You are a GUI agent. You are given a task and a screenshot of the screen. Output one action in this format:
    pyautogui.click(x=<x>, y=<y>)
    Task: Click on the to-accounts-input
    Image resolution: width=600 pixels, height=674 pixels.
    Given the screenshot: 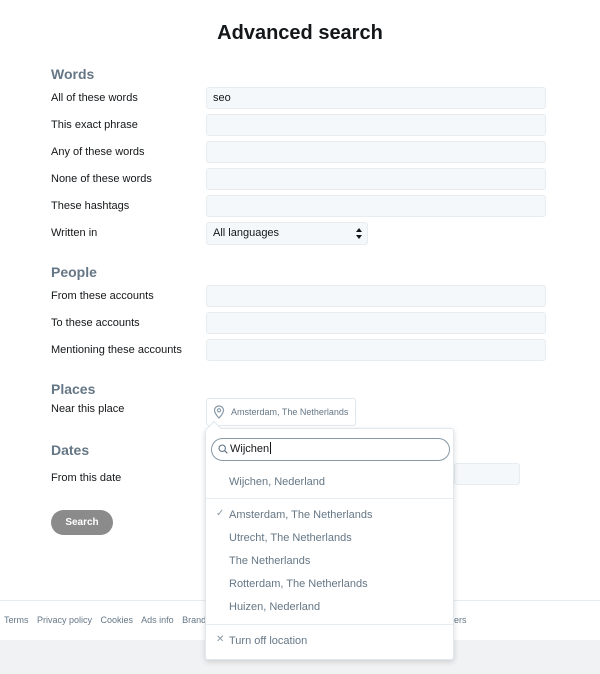 What is the action you would take?
    pyautogui.click(x=376, y=323)
    